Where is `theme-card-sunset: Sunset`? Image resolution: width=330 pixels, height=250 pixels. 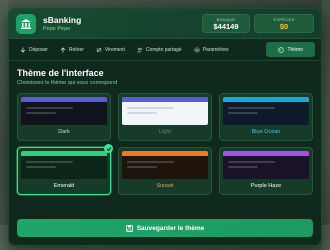
theme-card-sunset: Sunset is located at coordinates (165, 171).